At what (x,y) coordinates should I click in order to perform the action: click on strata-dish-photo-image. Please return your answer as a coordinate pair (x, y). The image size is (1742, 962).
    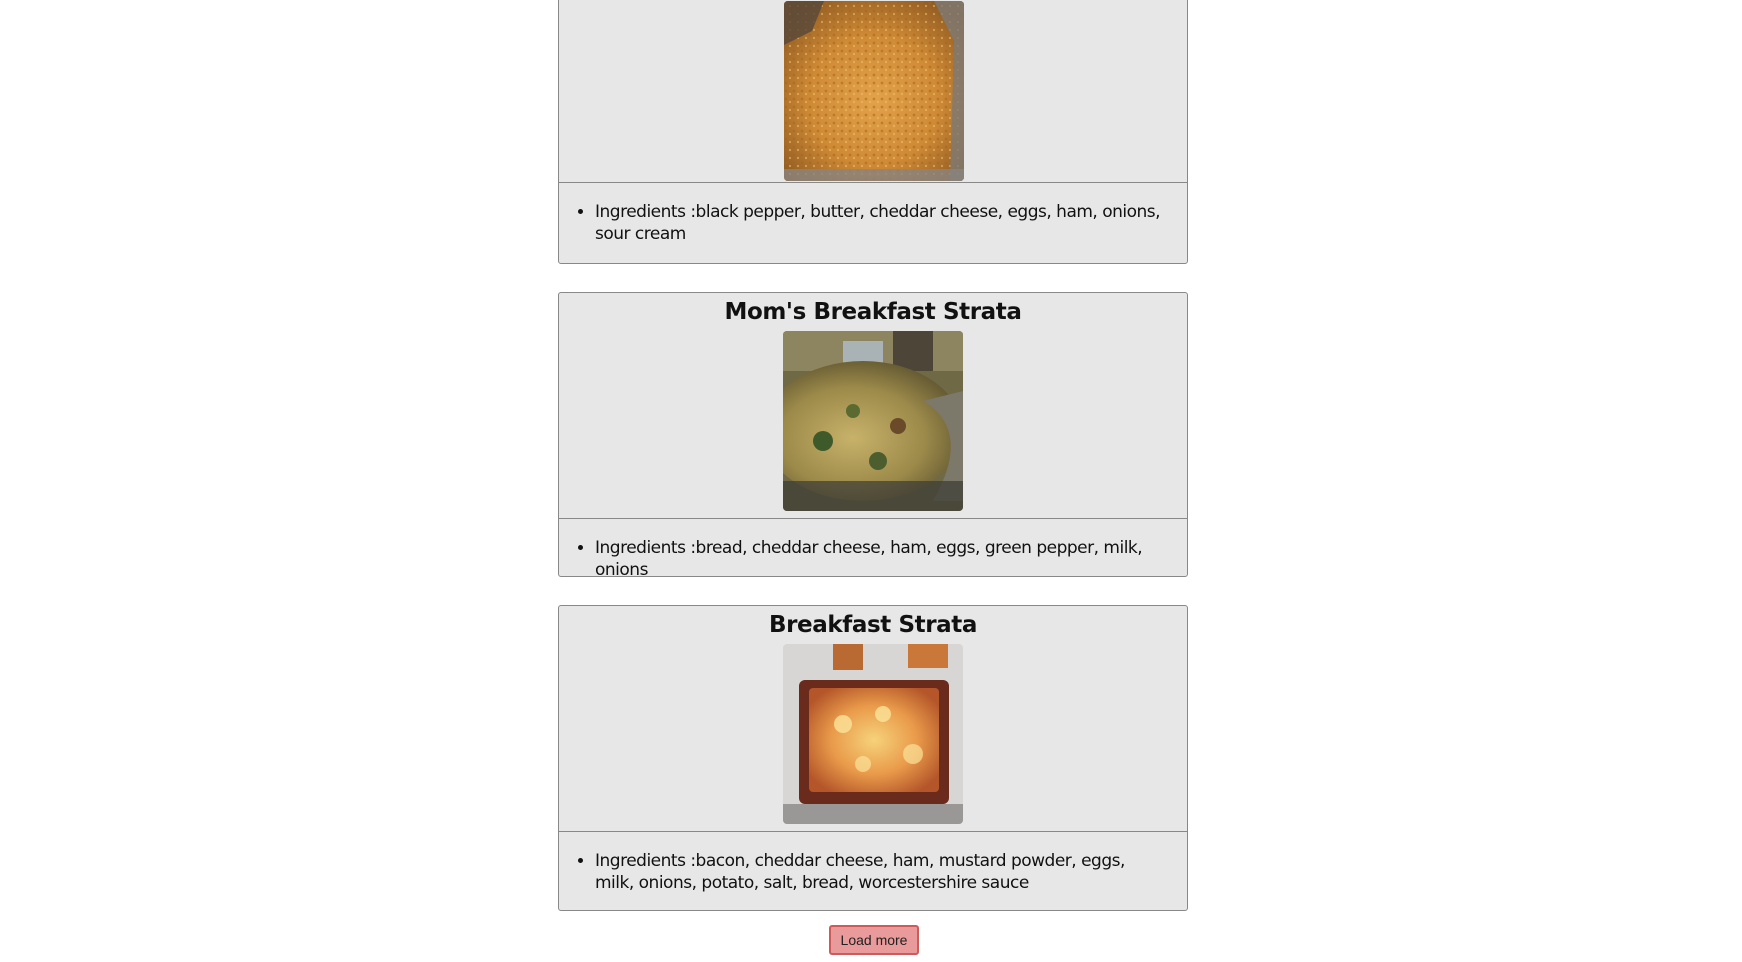
    Looking at the image, I should click on (873, 421).